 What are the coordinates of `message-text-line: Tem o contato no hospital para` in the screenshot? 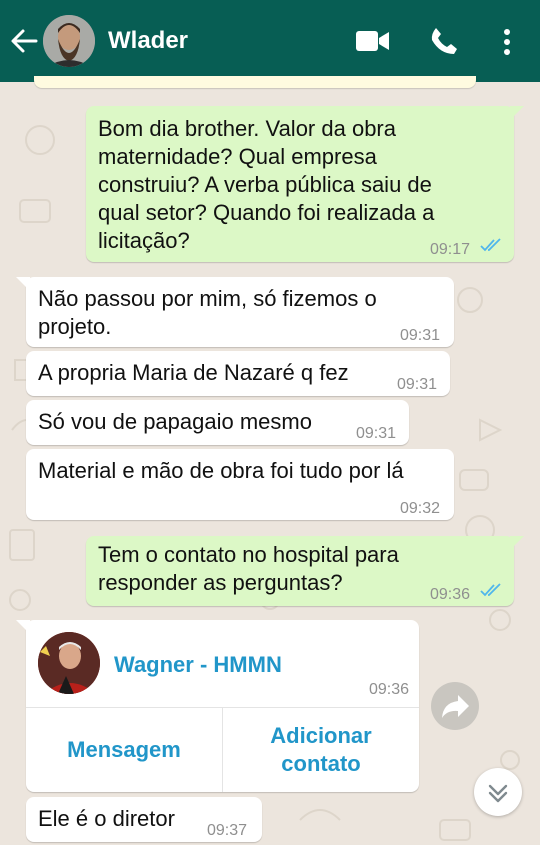 It's located at (248, 554).